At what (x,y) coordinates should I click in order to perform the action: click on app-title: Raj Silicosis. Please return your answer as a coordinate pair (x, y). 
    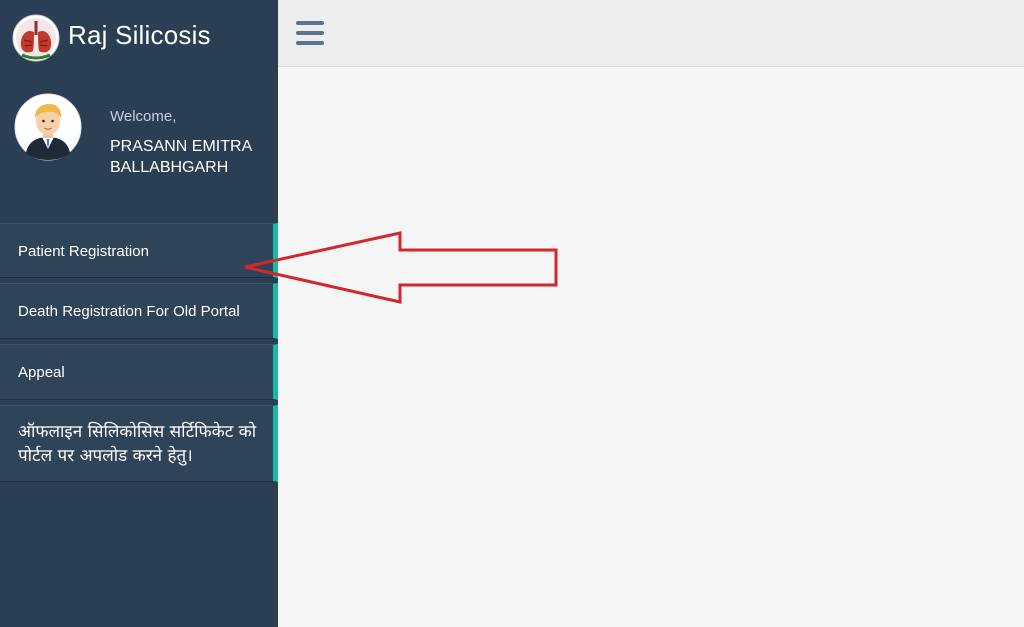
    Looking at the image, I should click on (139, 35).